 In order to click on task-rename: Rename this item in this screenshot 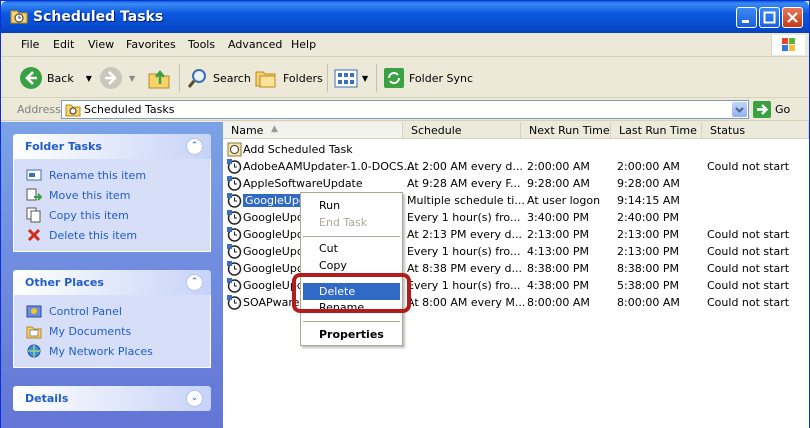, I will do `click(112, 175)`.